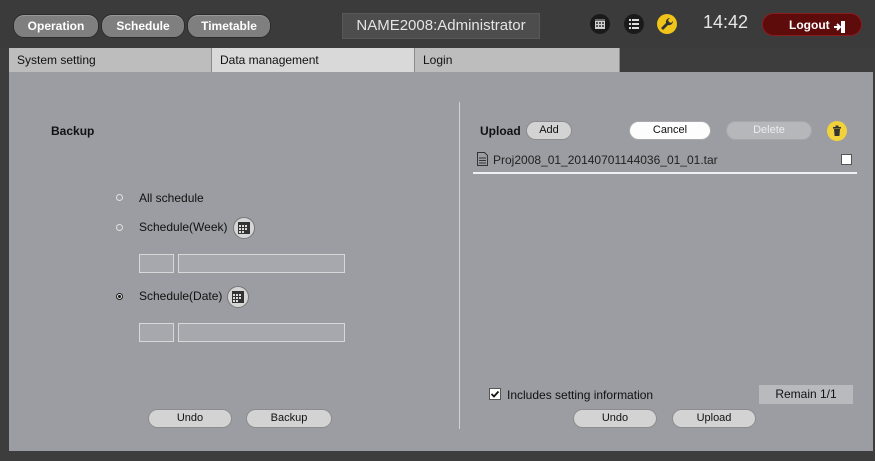  Describe the element at coordinates (119, 296) in the screenshot. I see `radio-schedule-date` at that location.